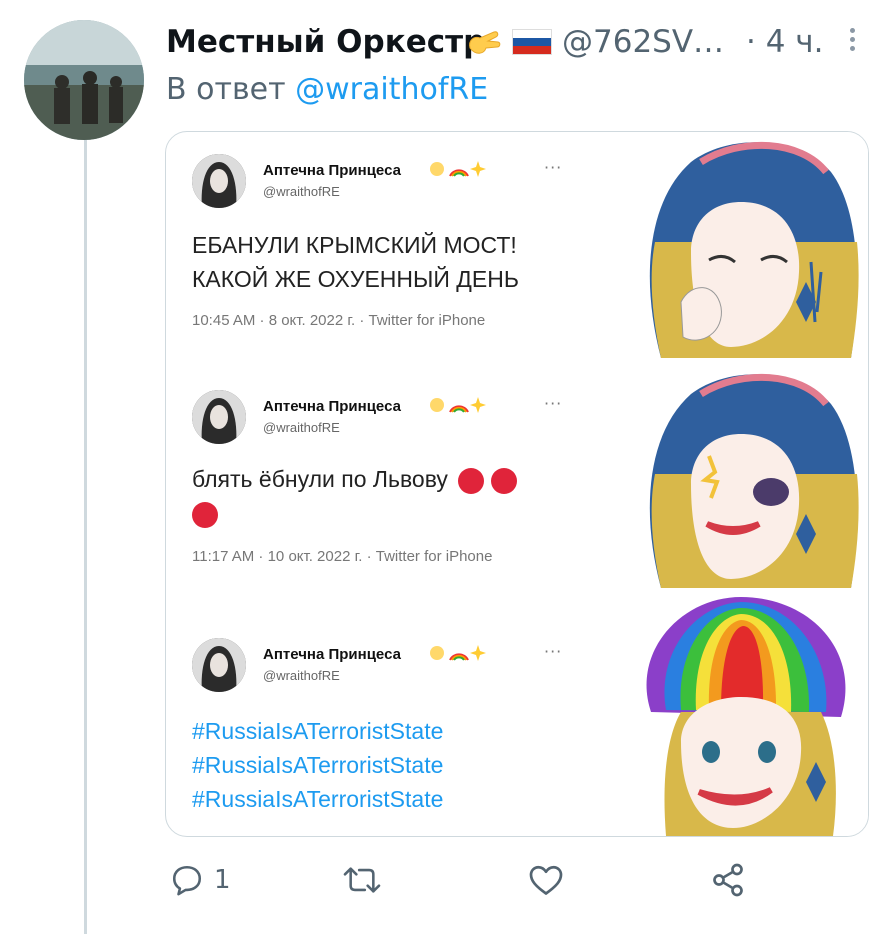  What do you see at coordinates (784, 42) in the screenshot?
I see `tweet-time: · 4 ч.` at bounding box center [784, 42].